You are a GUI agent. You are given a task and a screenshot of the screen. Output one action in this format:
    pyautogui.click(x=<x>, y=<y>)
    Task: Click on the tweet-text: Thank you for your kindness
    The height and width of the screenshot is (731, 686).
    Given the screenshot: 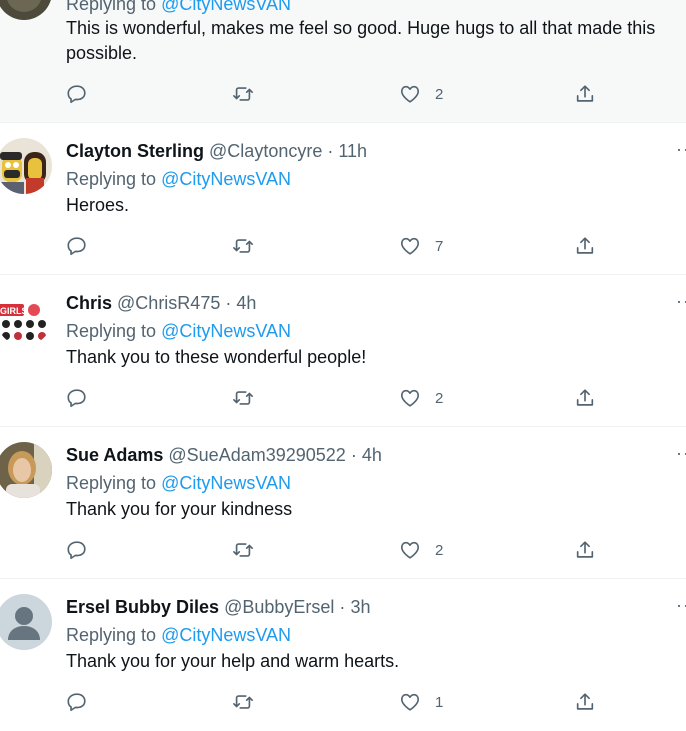 What is the action you would take?
    pyautogui.click(x=179, y=509)
    